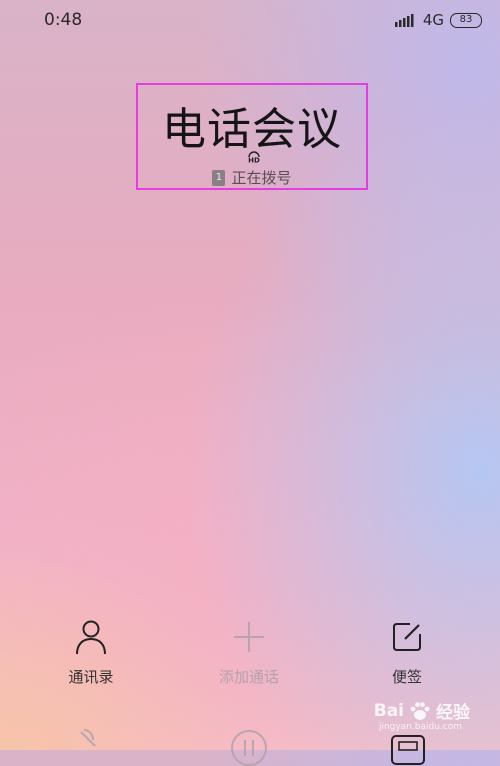 This screenshot has height=766, width=500. Describe the element at coordinates (249, 637) in the screenshot. I see `add-call-icon` at that location.